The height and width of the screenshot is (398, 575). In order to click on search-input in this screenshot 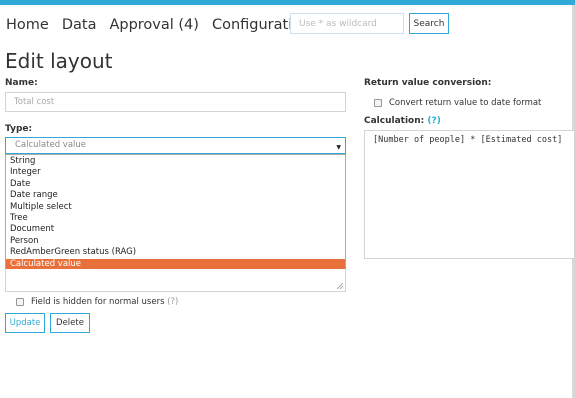, I will do `click(347, 23)`.